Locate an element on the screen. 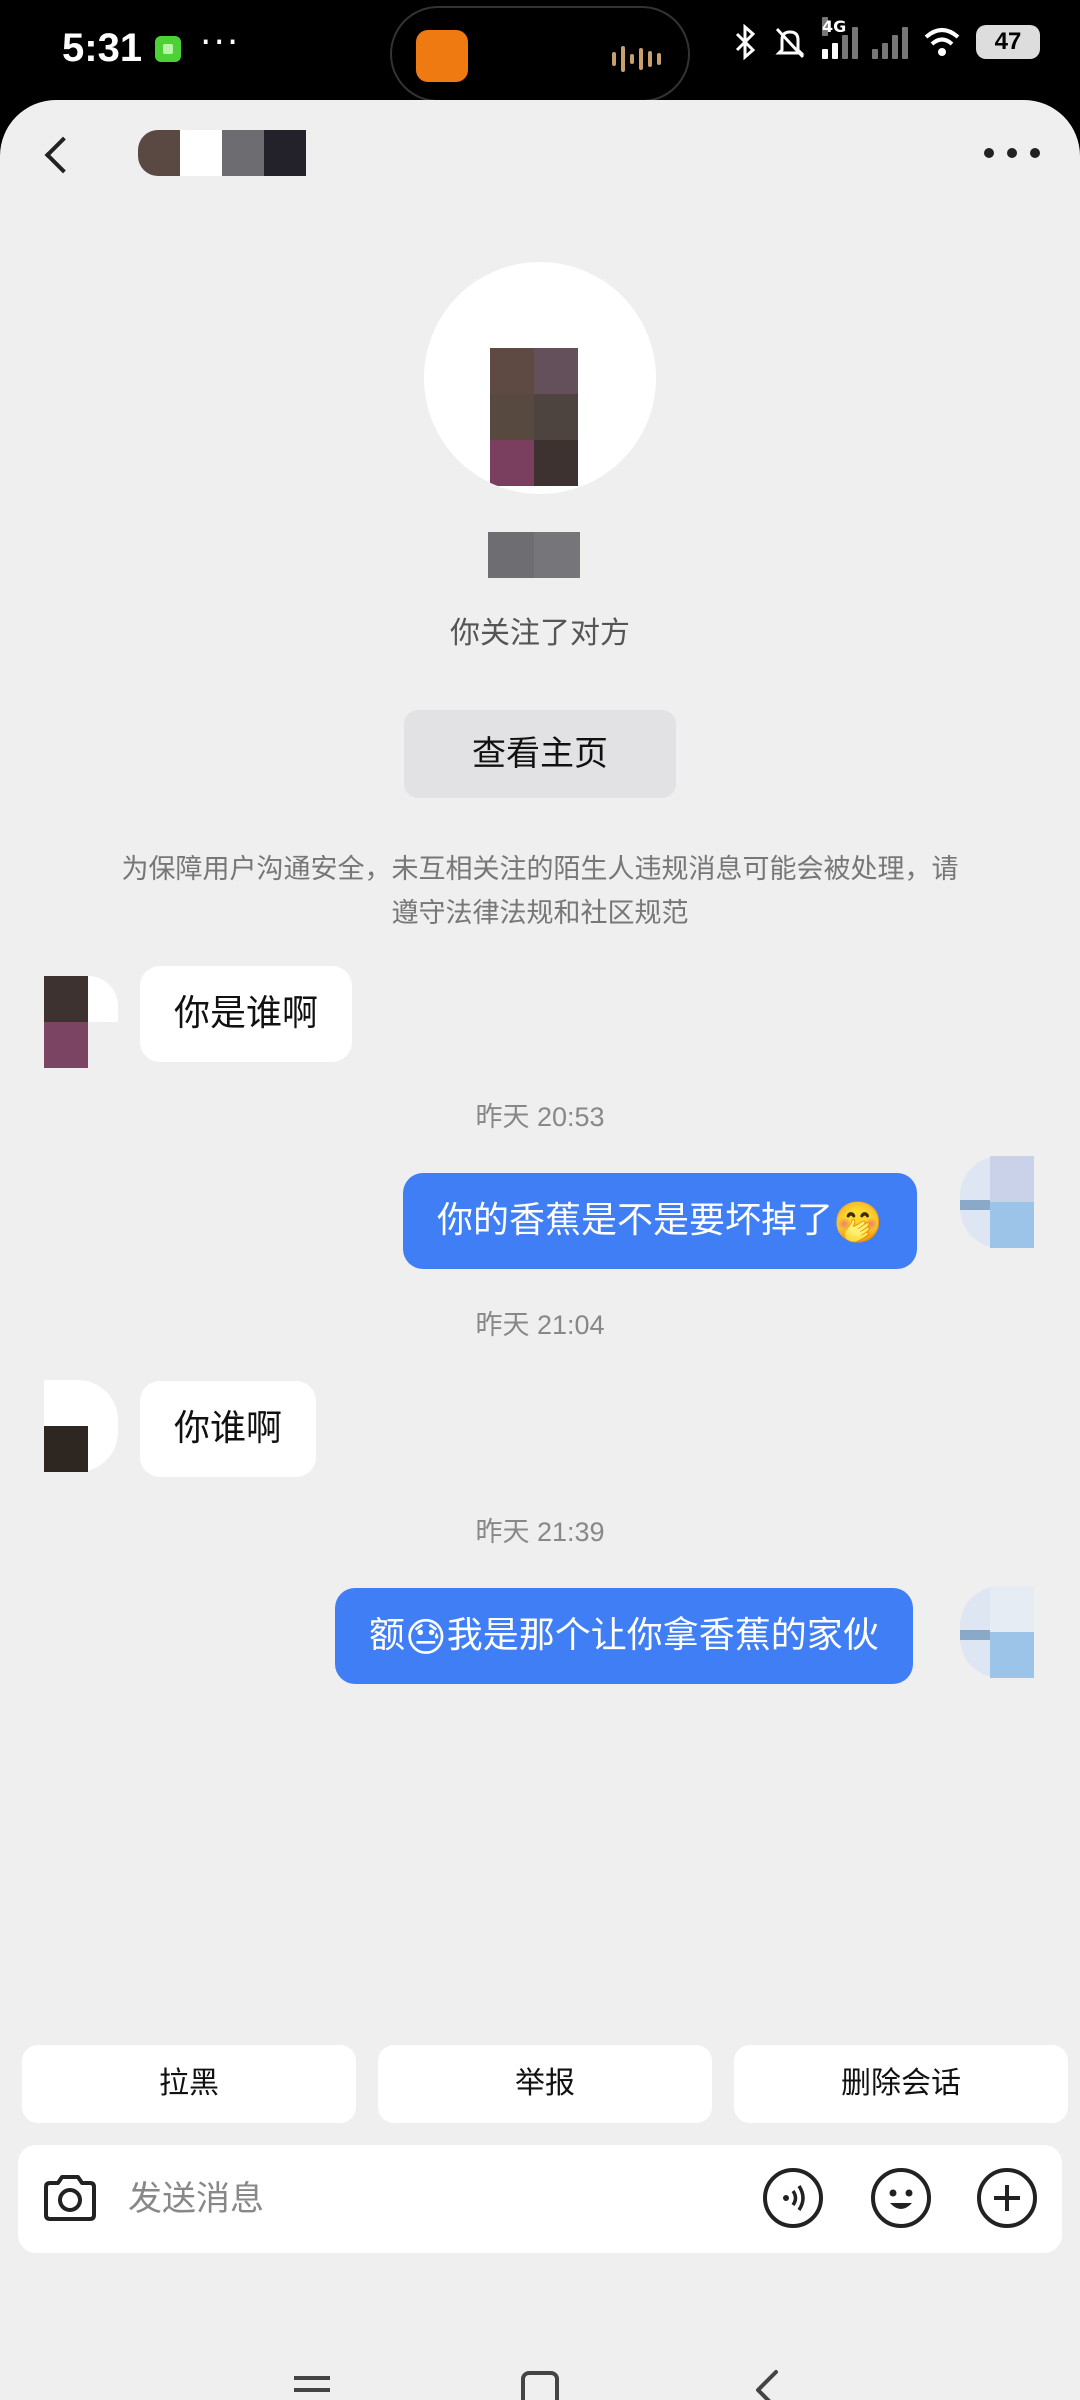 The width and height of the screenshot is (1080, 2400). profile-nickname is located at coordinates (534, 555).